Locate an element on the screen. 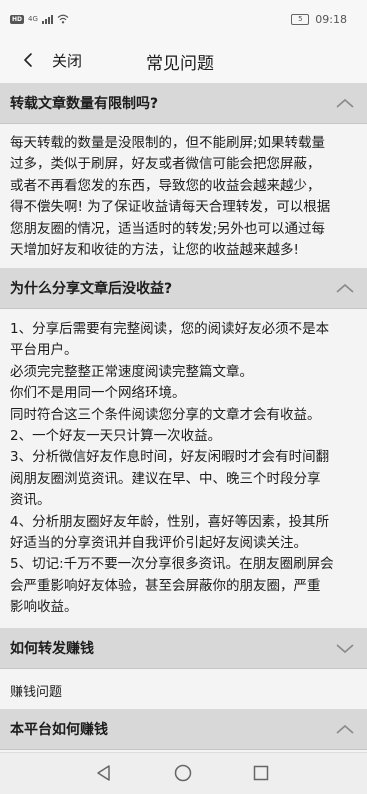 This screenshot has height=794, width=367. answer-line: 阅朋友圈浏览资讯。建议在早、中、晚三个时段分享 is located at coordinates (165, 478).